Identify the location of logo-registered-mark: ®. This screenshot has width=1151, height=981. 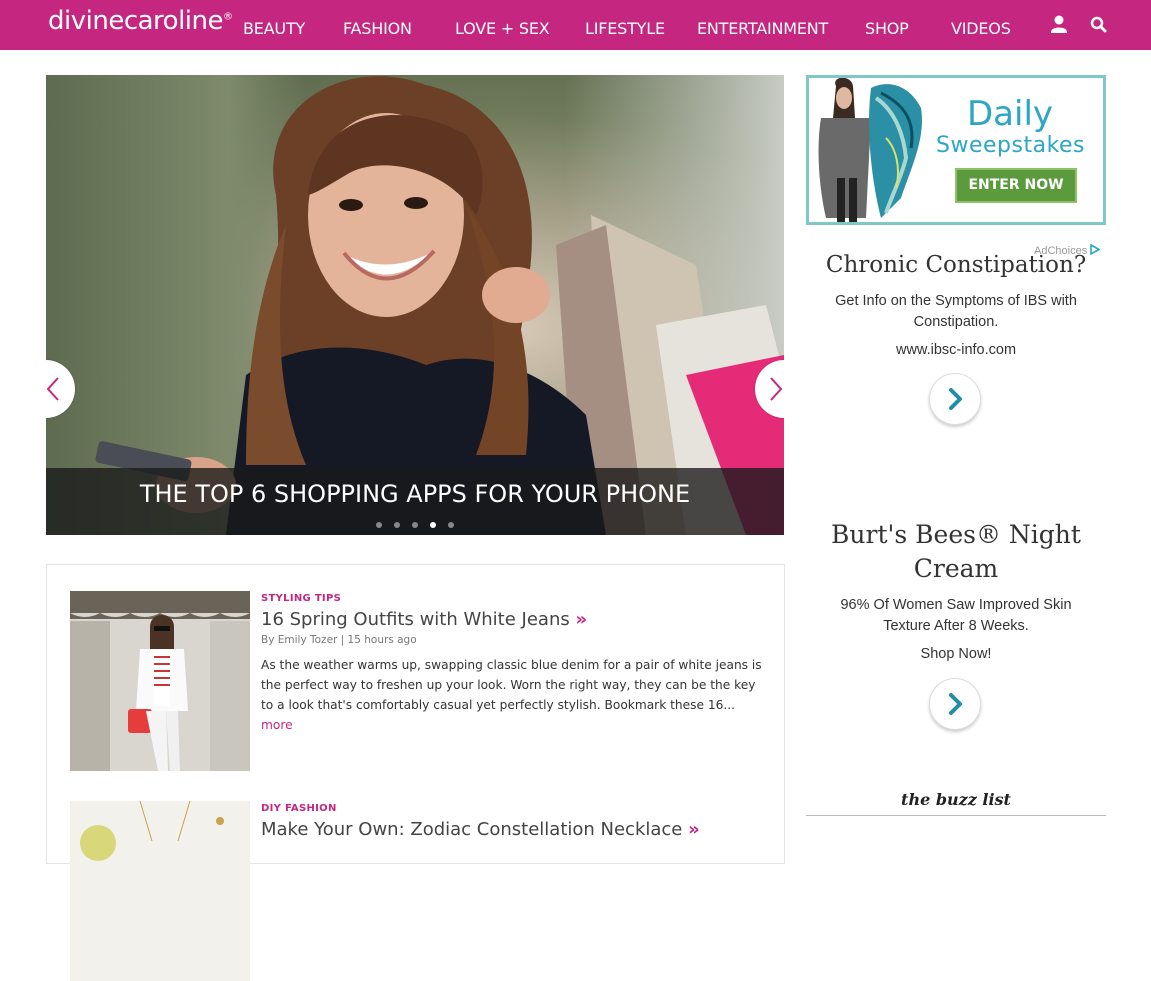
(228, 17).